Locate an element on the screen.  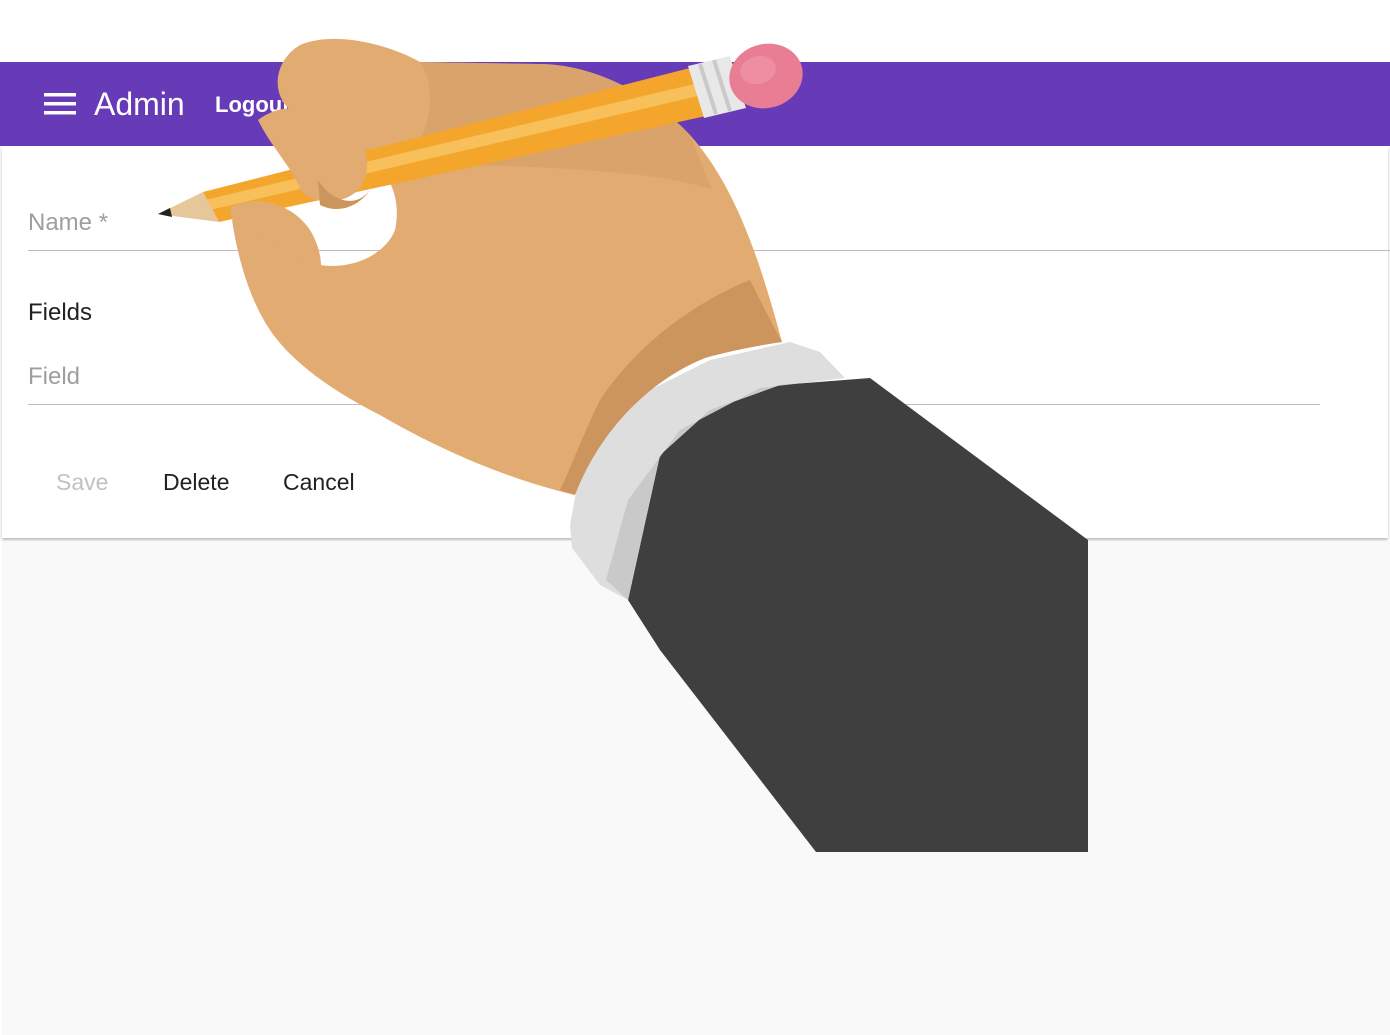
name-field: Name * is located at coordinates (709, 228).